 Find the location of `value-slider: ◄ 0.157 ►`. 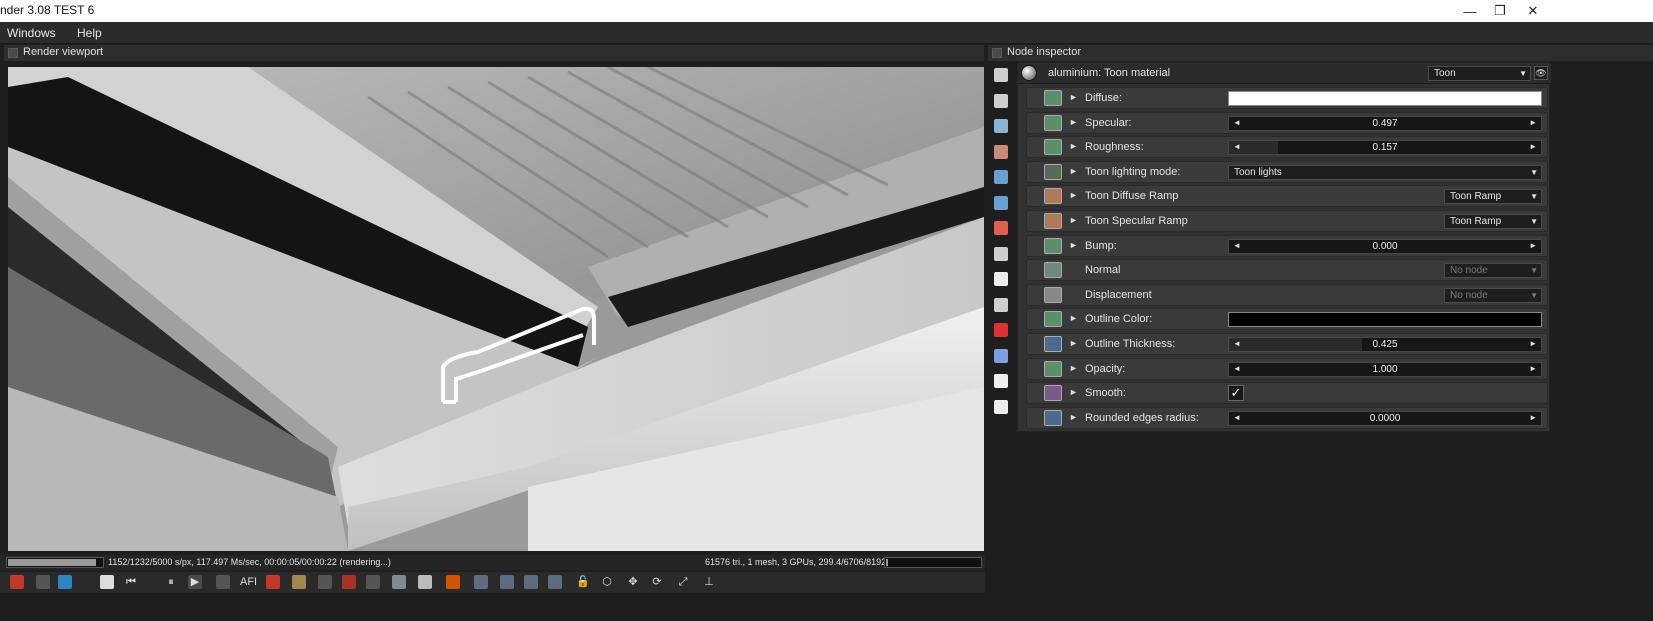

value-slider: ◄ 0.157 ► is located at coordinates (1385, 148).